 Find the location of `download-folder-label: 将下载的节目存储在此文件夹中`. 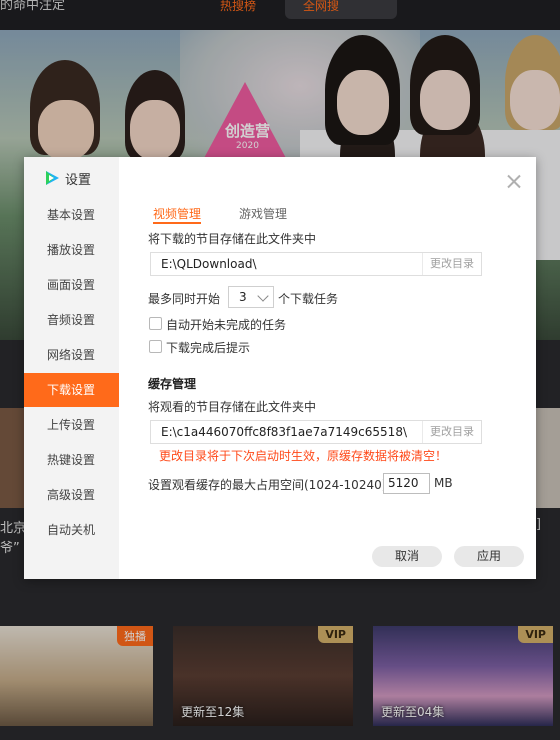

download-folder-label: 将下载的节目存储在此文件夹中 is located at coordinates (232, 239).